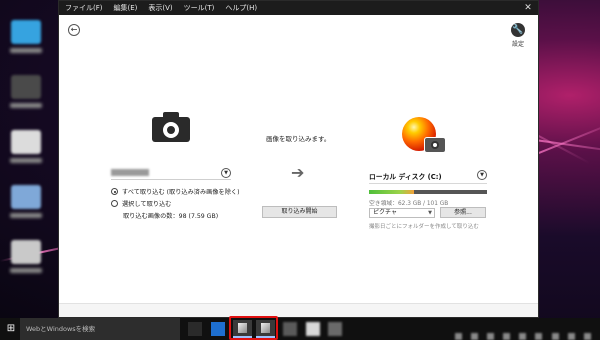 Image resolution: width=600 pixels, height=340 pixels. I want to click on system-tray, so click(525, 332).